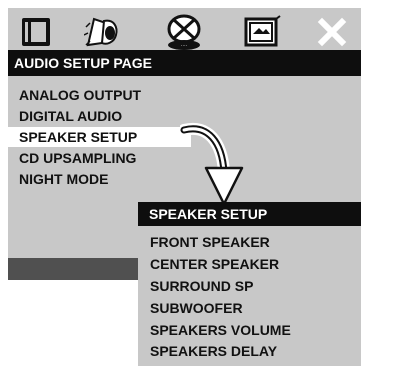  What do you see at coordinates (207, 351) in the screenshot?
I see `submenu-item-speakers-delay: SPEAKERS DELAY` at bounding box center [207, 351].